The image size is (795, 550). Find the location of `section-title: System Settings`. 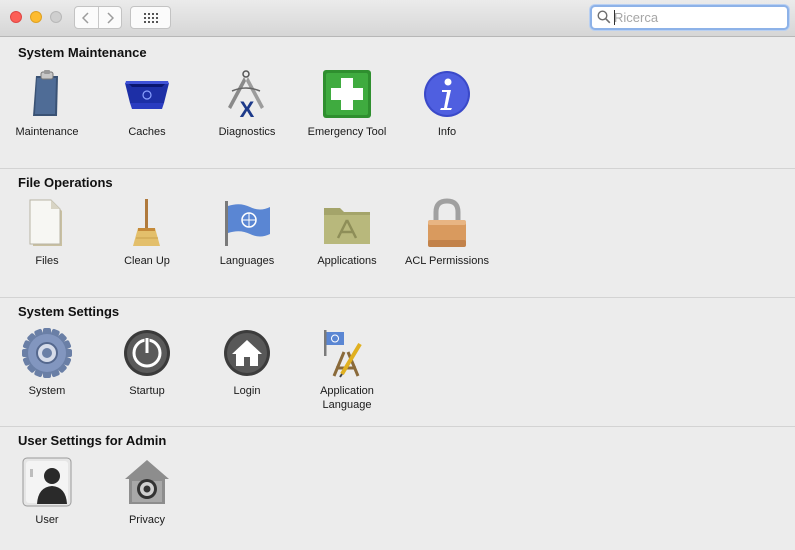

section-title: System Settings is located at coordinates (69, 311).